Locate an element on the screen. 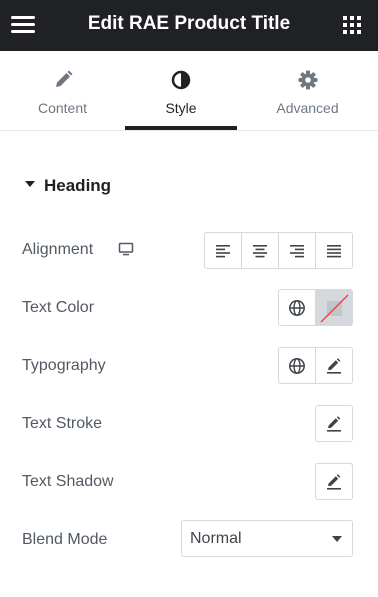  color-picker-swatch is located at coordinates (333, 307).